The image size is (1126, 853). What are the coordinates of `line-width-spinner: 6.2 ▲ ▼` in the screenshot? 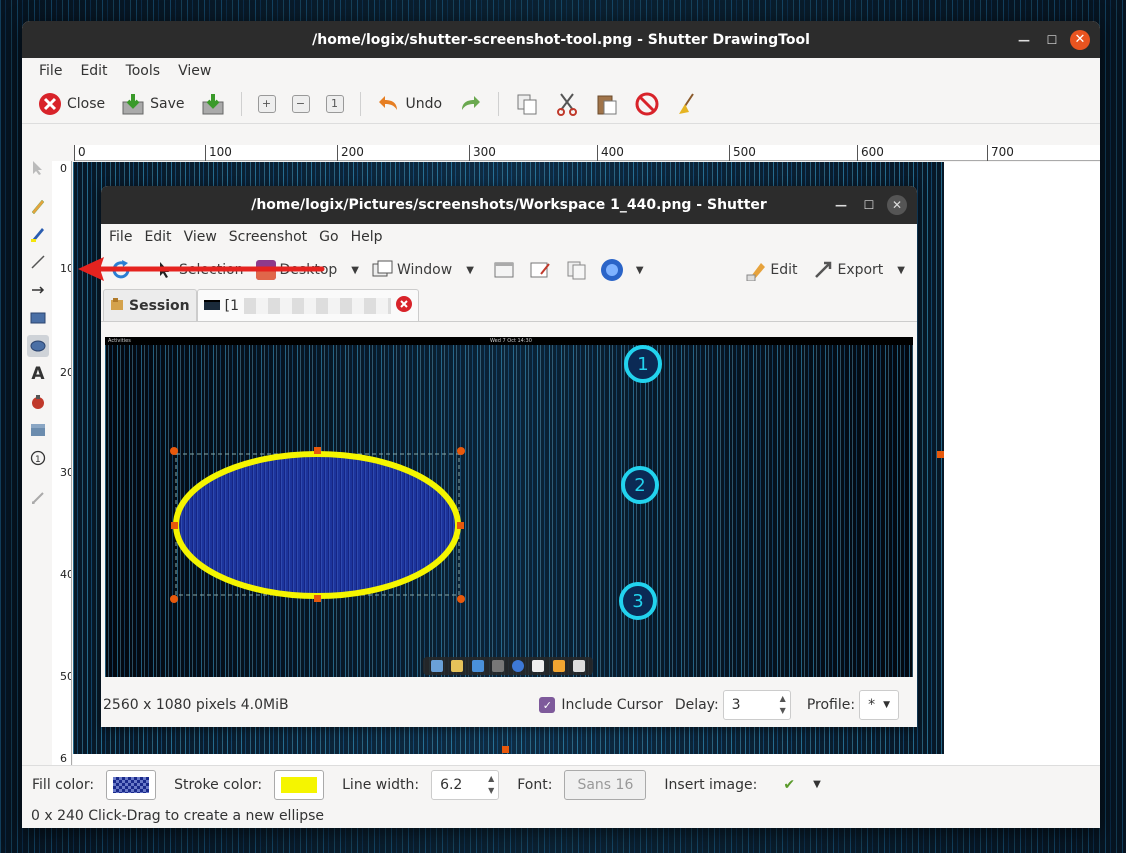 It's located at (465, 784).